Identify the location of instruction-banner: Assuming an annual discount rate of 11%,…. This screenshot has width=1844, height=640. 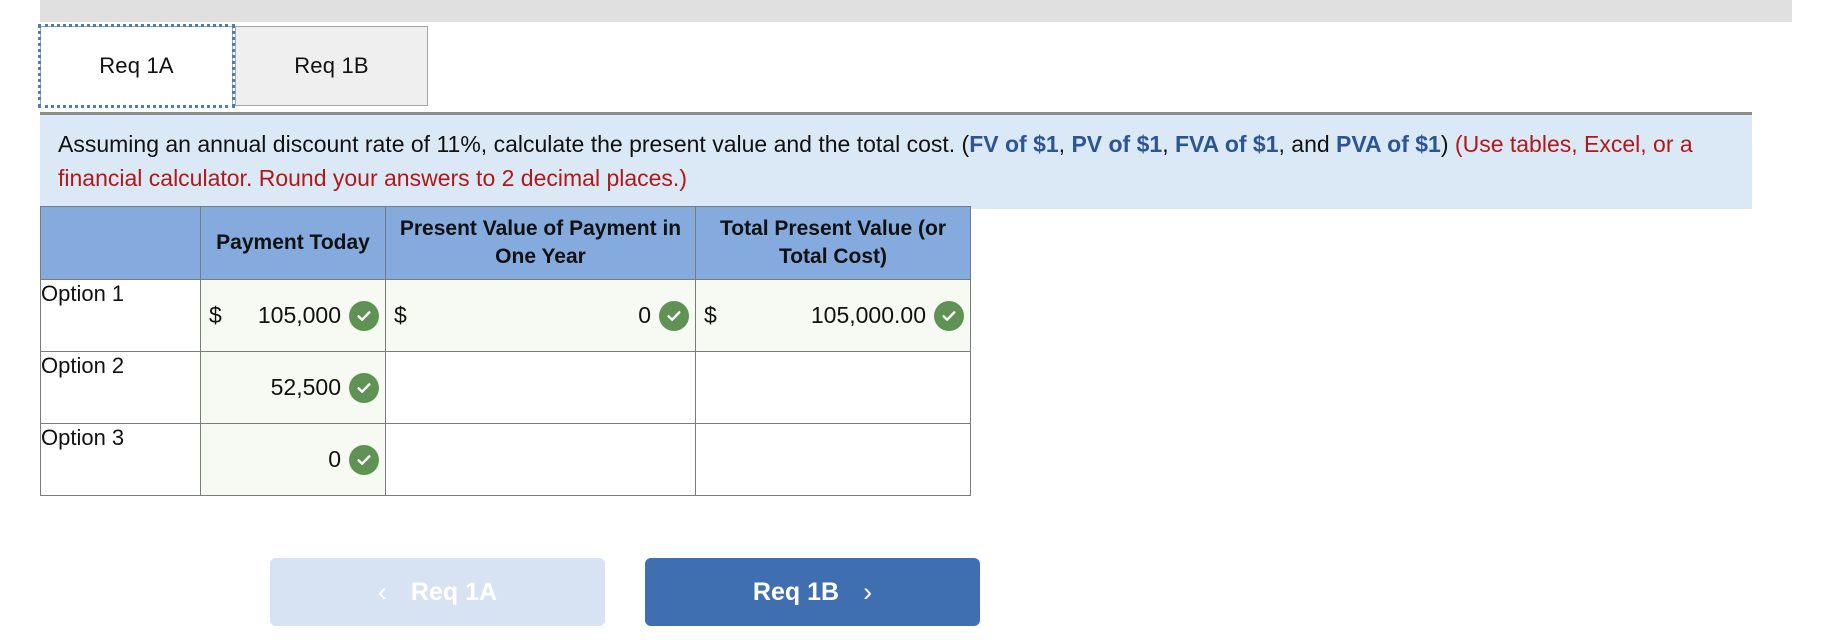
(896, 160).